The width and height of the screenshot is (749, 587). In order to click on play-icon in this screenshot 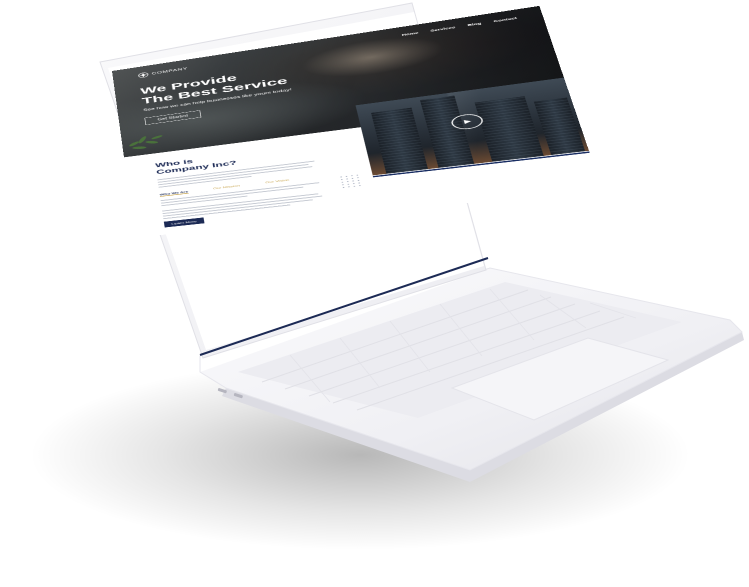, I will do `click(467, 121)`.